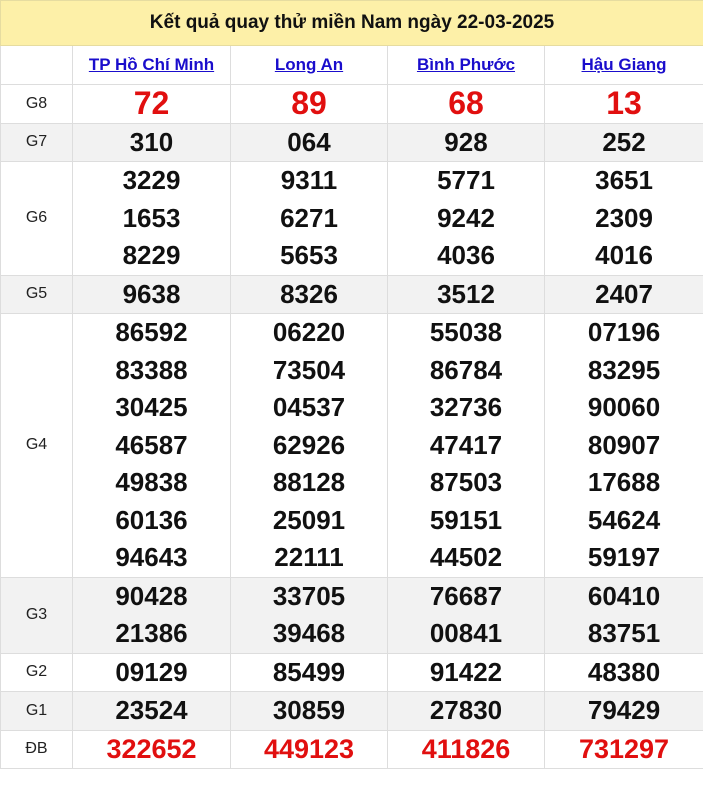 The height and width of the screenshot is (793, 703). I want to click on prize-cell: 79429, so click(623, 711).